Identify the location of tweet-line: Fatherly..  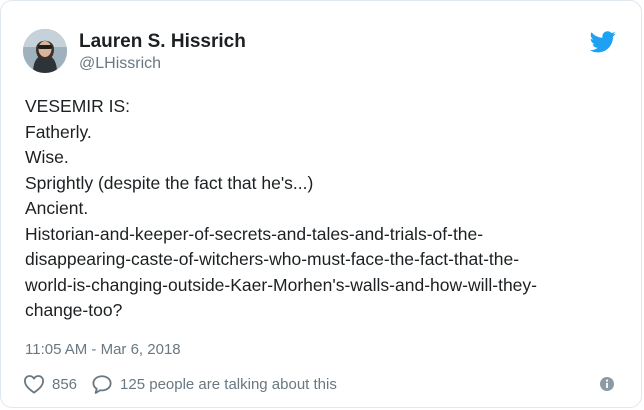
(58, 131).